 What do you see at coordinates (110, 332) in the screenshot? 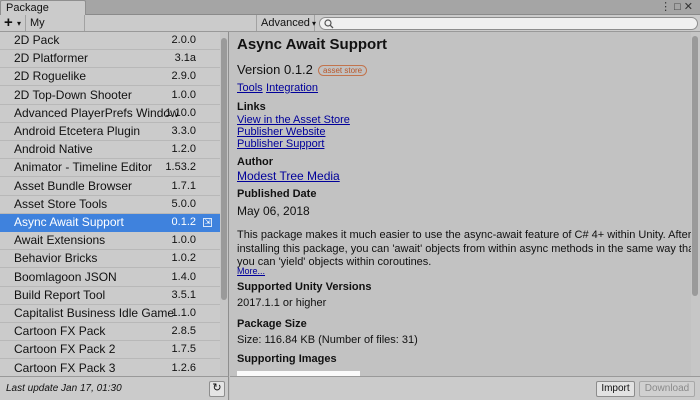
I see `package-row: Cartoon FX Pack 2.8.5` at bounding box center [110, 332].